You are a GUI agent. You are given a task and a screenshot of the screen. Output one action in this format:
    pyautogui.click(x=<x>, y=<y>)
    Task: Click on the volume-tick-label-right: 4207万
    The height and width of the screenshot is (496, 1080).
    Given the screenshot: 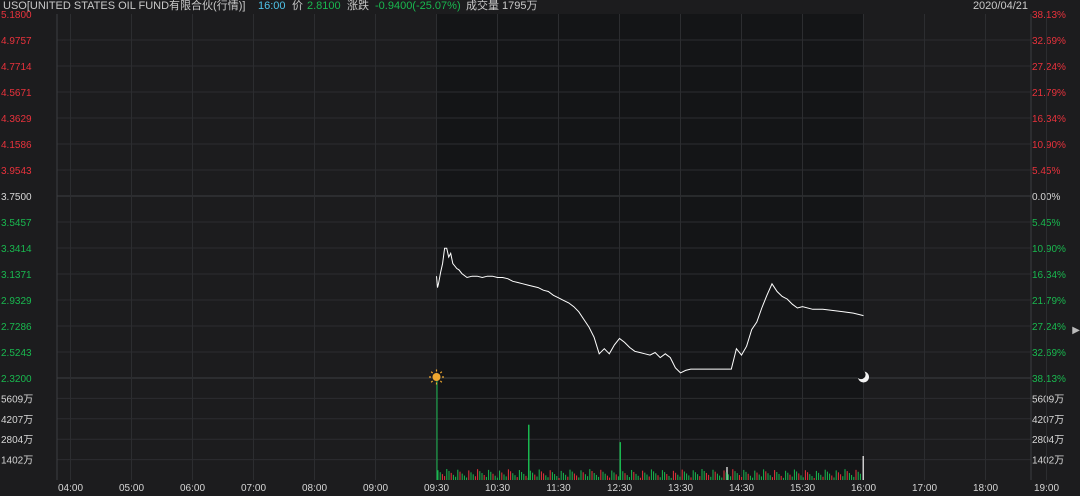 What is the action you would take?
    pyautogui.click(x=1048, y=420)
    